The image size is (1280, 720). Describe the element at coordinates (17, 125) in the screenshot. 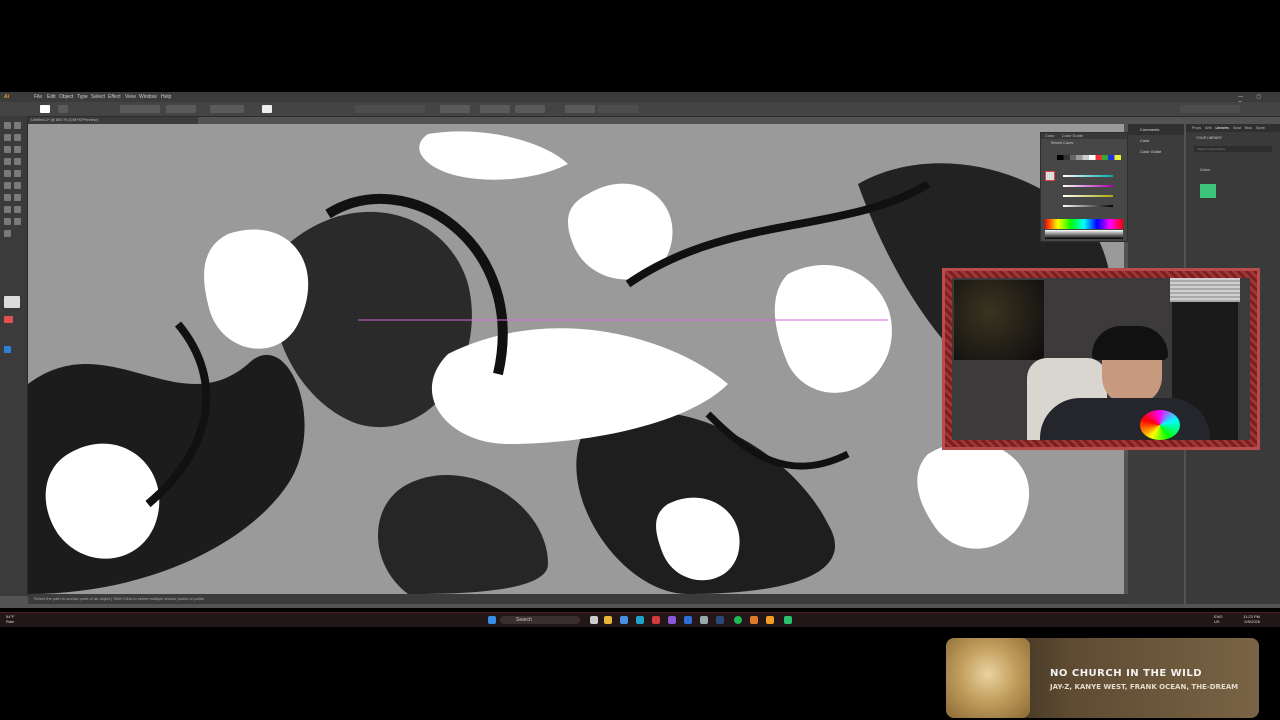

I see `direct-selection-tool-icon` at that location.